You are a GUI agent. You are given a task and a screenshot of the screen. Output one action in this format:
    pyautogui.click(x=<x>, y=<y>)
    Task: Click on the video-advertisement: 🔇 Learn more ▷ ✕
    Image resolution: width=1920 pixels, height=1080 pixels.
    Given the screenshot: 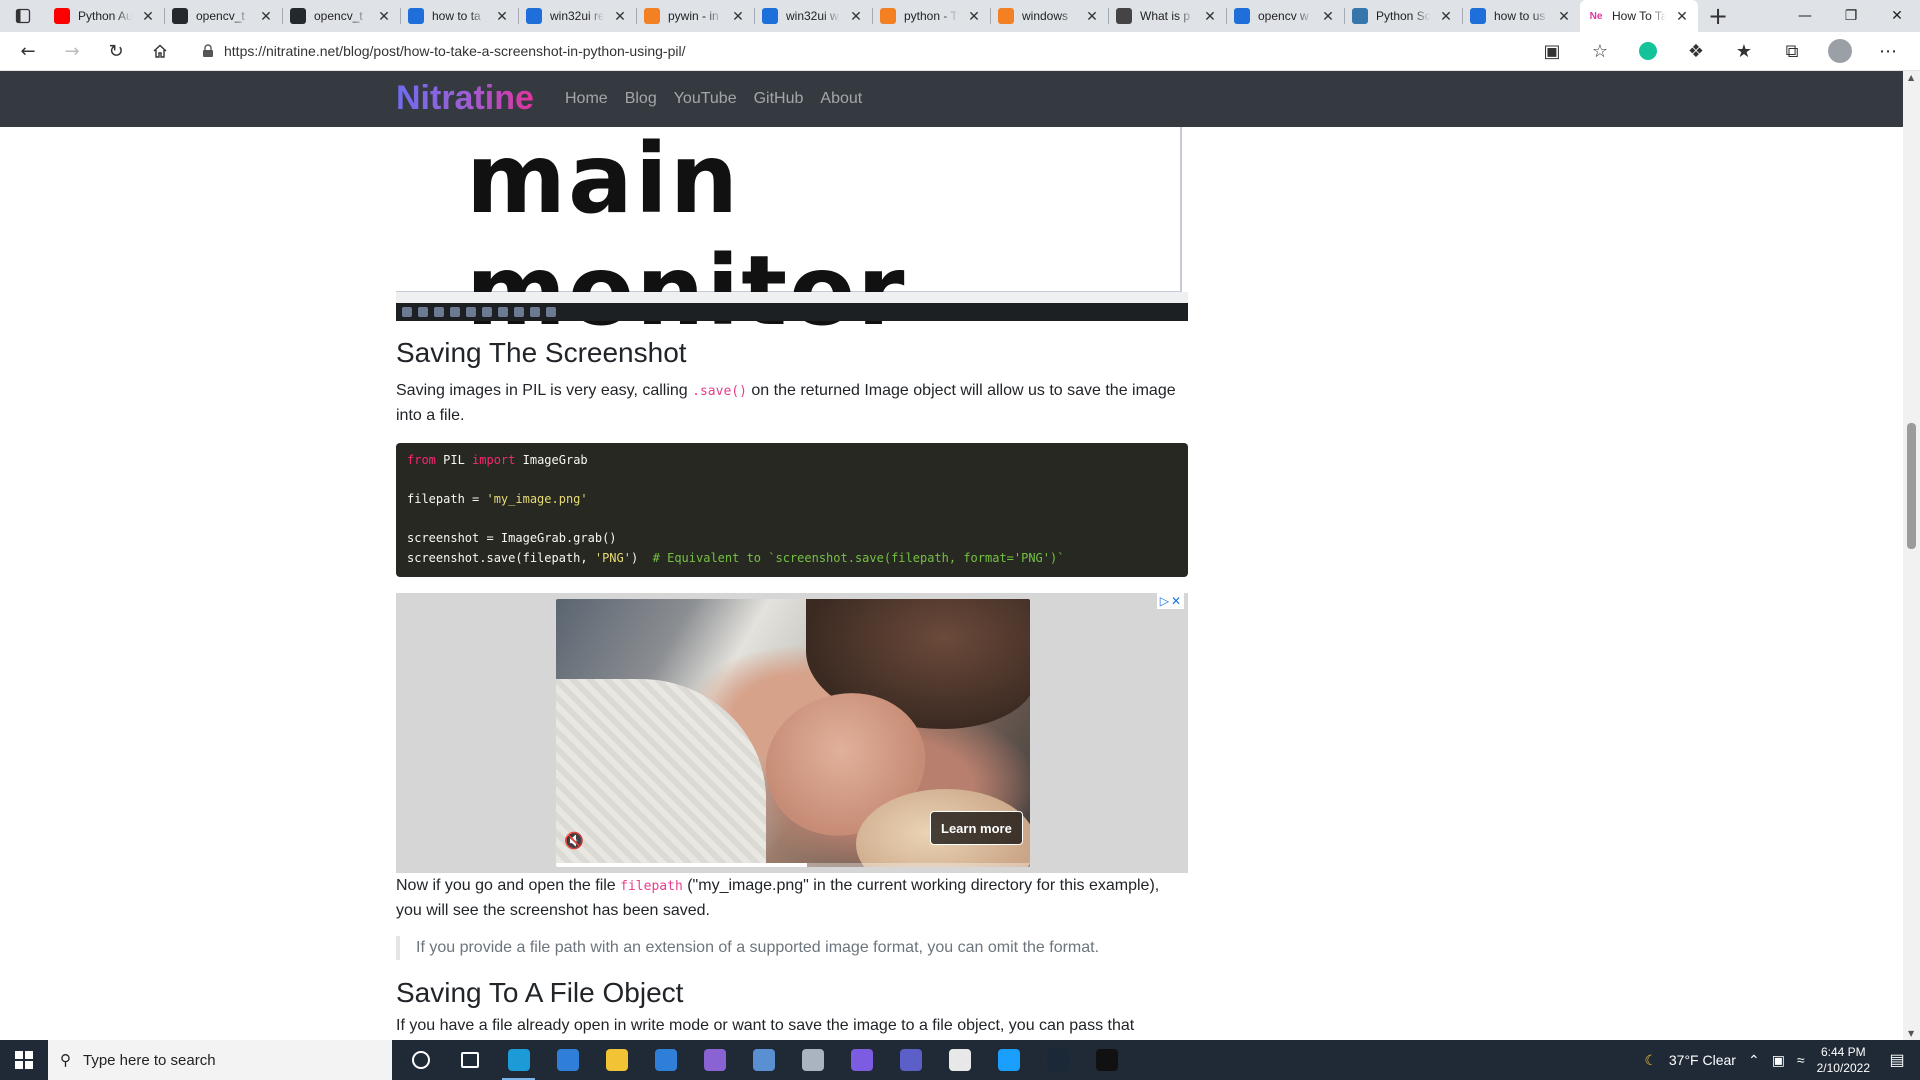 What is the action you would take?
    pyautogui.click(x=792, y=733)
    